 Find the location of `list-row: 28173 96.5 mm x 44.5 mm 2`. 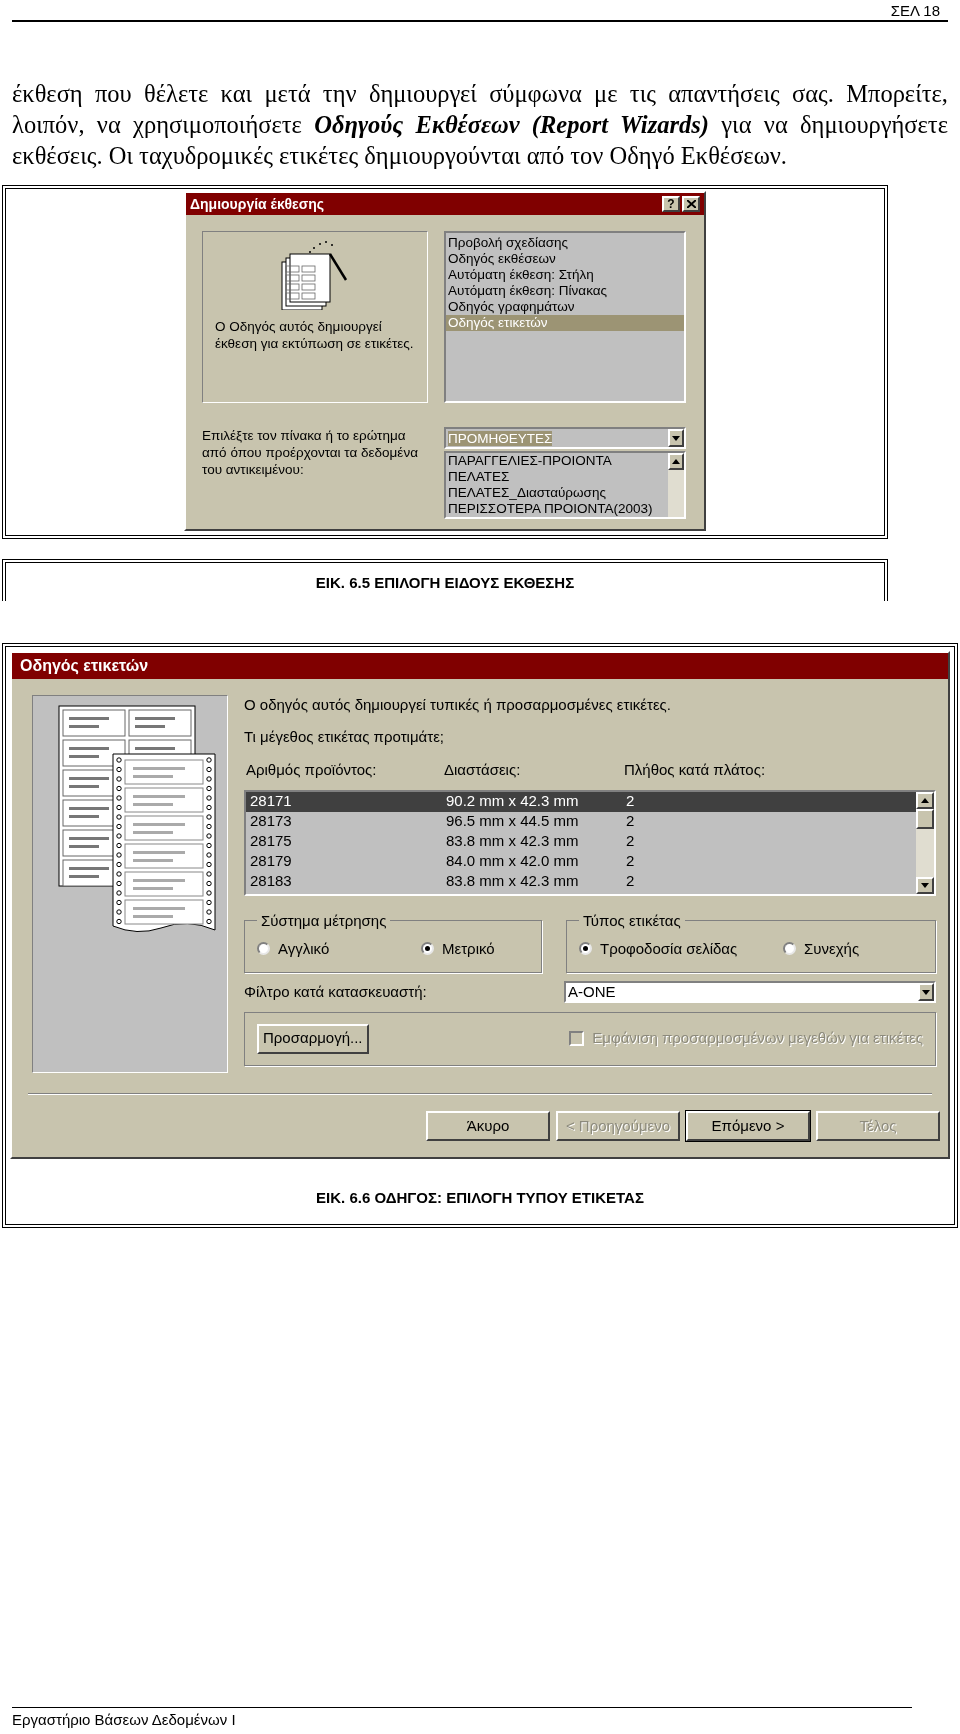

list-row: 28173 96.5 mm x 44.5 mm 2 is located at coordinates (581, 821).